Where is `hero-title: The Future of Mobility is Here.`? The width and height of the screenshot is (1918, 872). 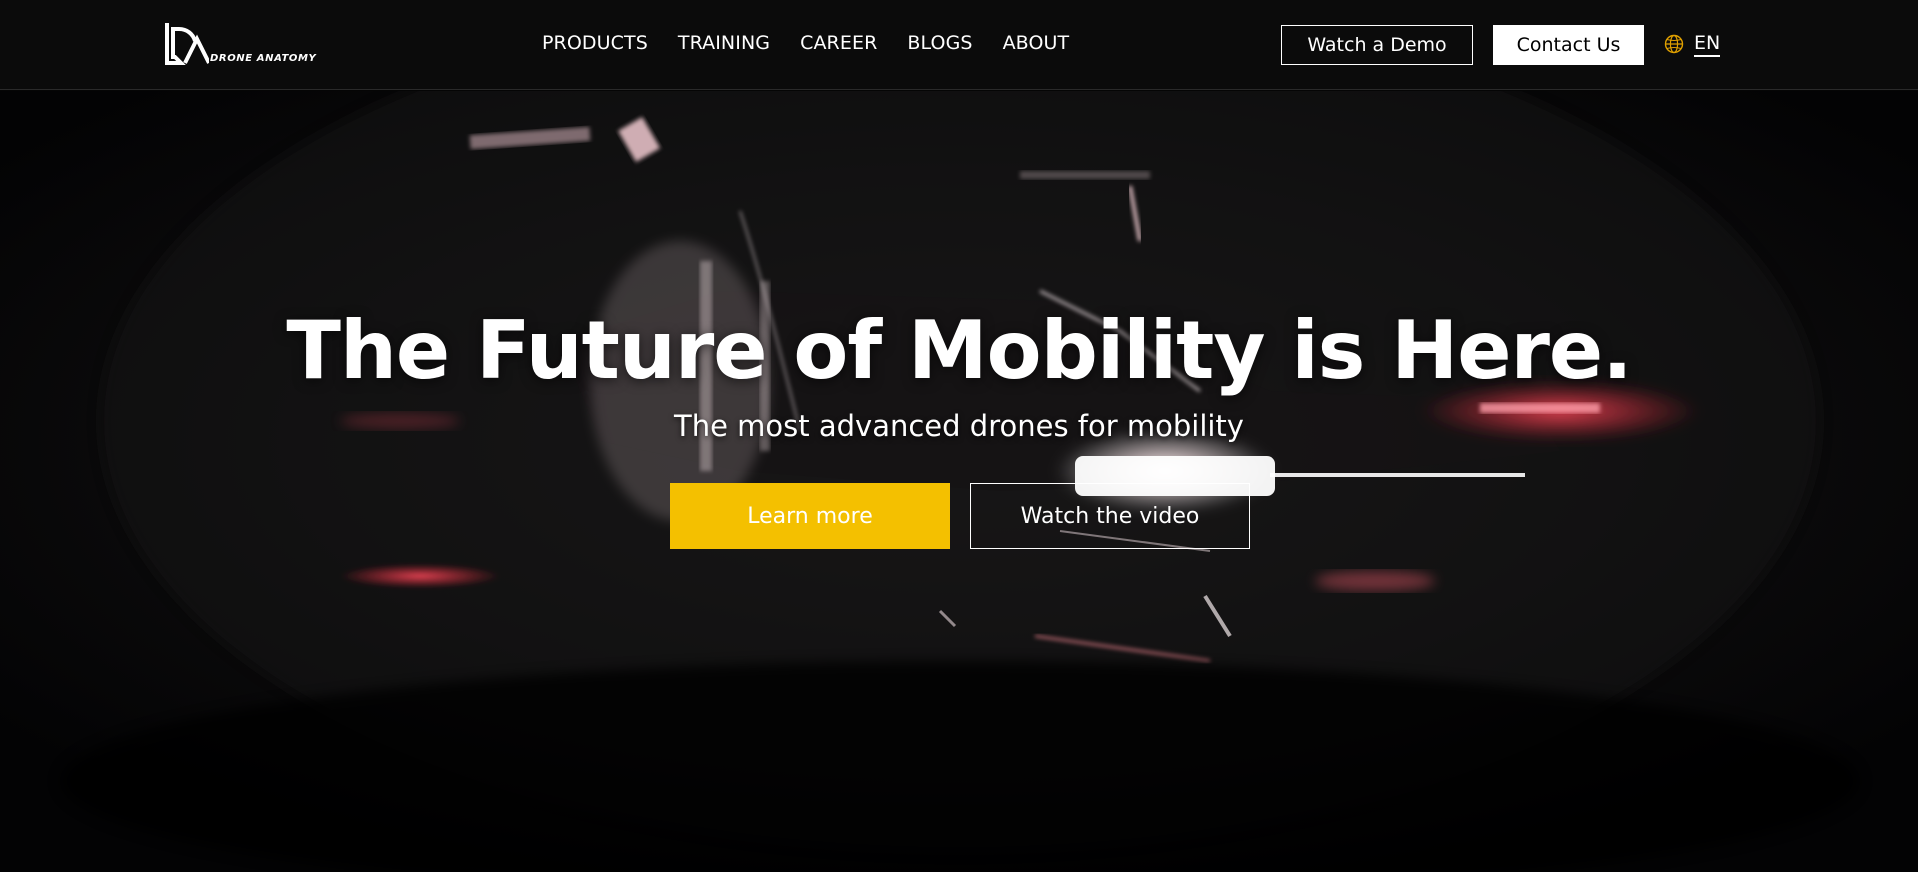 hero-title: The Future of Mobility is Here. is located at coordinates (959, 350).